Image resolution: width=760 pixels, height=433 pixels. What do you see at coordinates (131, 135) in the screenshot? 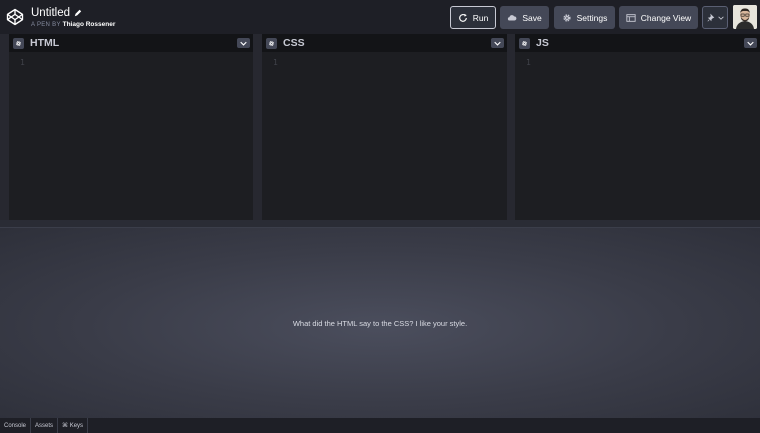
I see `html-code-input: 1` at bounding box center [131, 135].